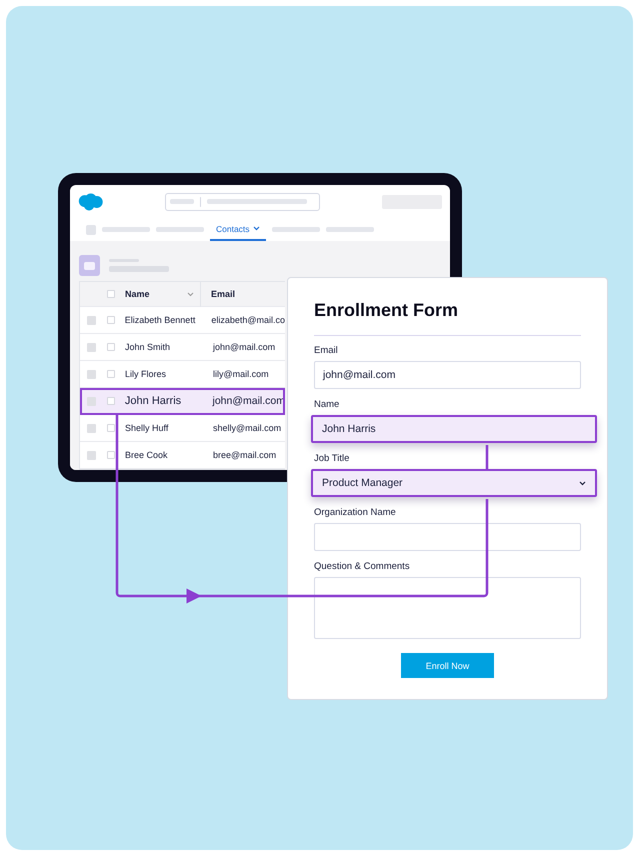 This screenshot has height=856, width=639. I want to click on table-cell-text: Lily Flores, so click(146, 374).